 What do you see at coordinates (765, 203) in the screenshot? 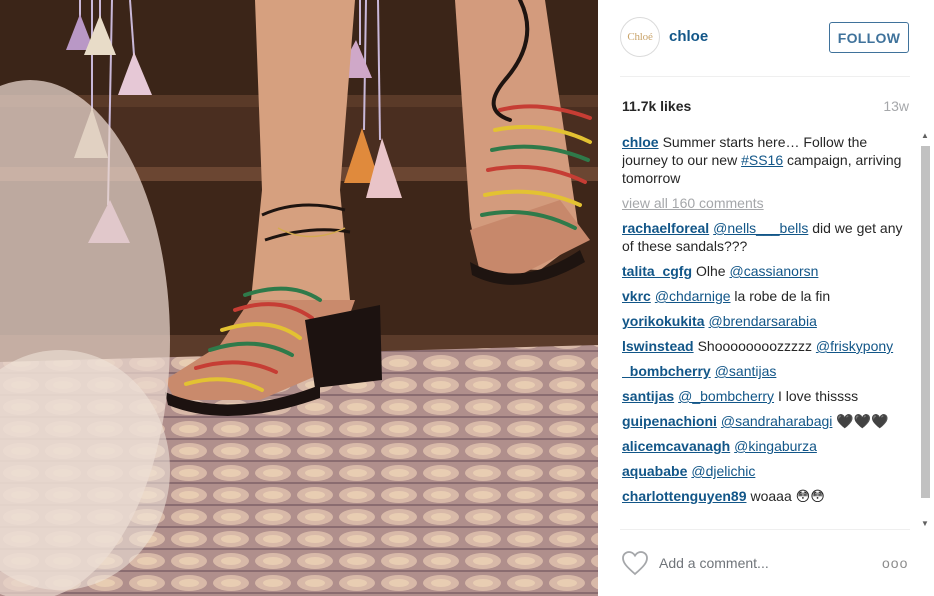
I see `view-all-comments-link: view all 160 comments` at bounding box center [765, 203].